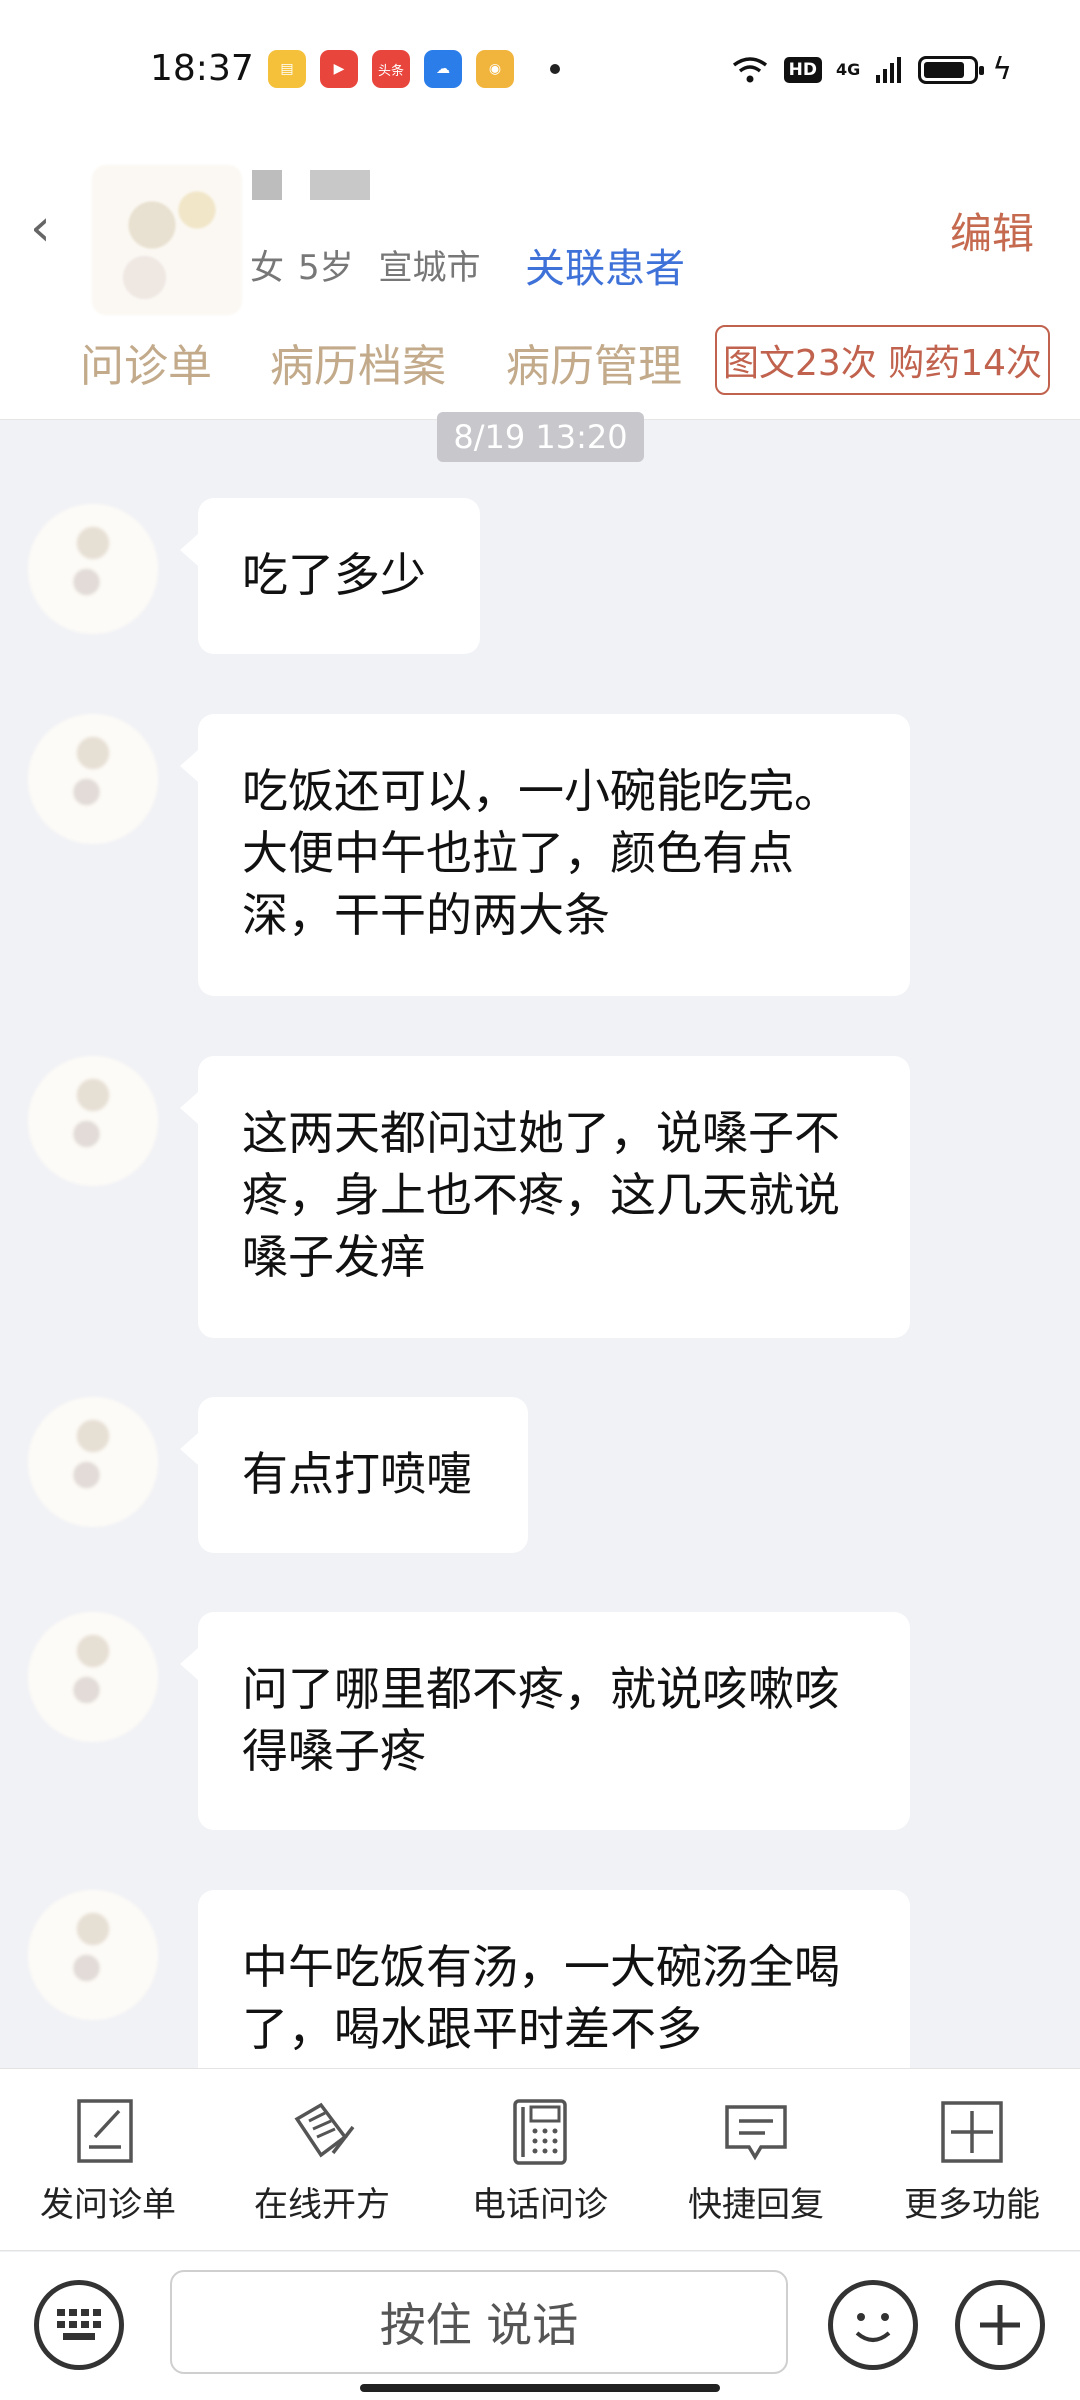 The width and height of the screenshot is (1080, 2400). I want to click on more-functions-button: 更多功能, so click(972, 2161).